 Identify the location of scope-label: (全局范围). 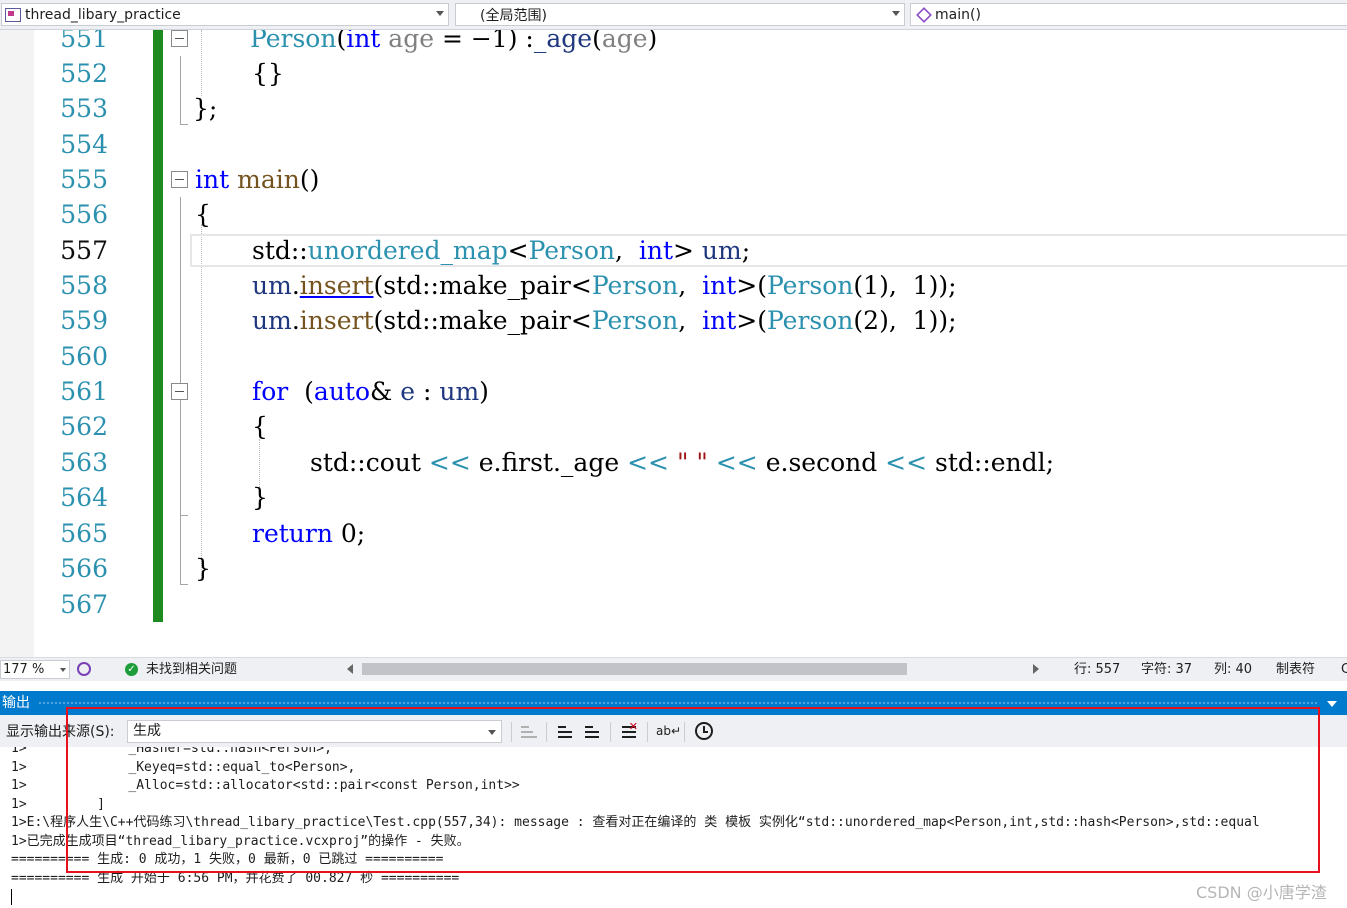
(513, 15).